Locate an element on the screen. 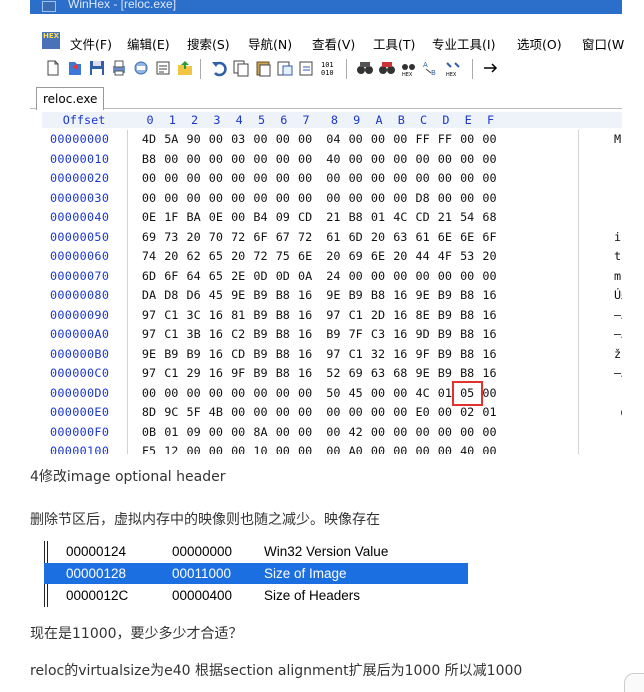  scan-icon is located at coordinates (141, 68).